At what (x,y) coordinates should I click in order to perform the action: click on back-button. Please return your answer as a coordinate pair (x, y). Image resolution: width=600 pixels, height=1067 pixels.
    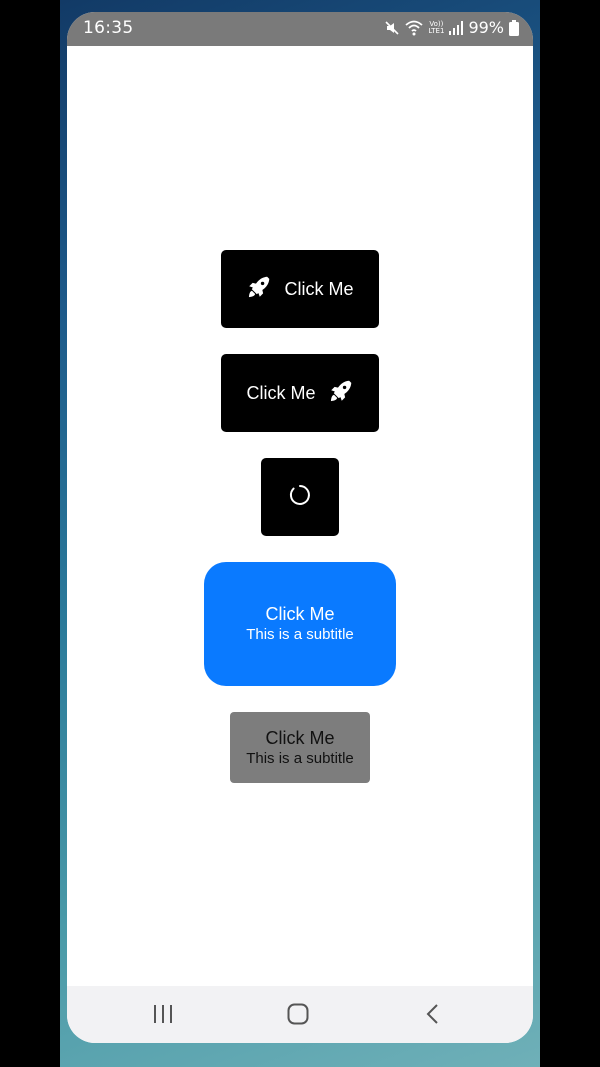
    Looking at the image, I should click on (433, 1016).